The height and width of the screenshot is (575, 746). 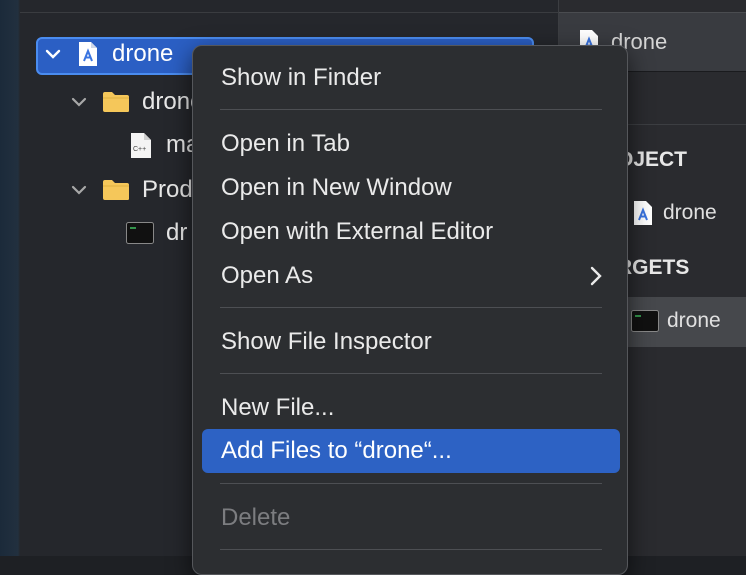 I want to click on target-list-item: drone, so click(x=676, y=321).